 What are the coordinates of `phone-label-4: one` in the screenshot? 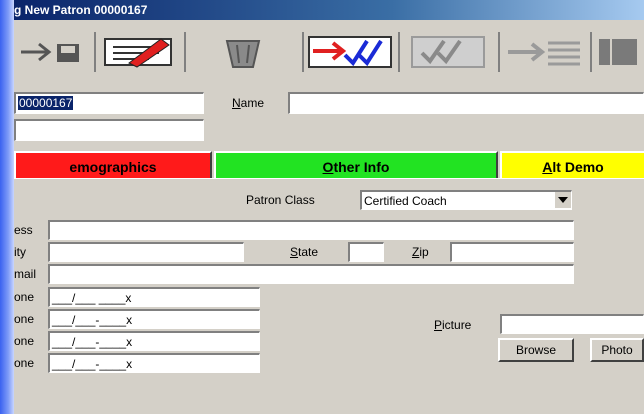 It's located at (24, 363).